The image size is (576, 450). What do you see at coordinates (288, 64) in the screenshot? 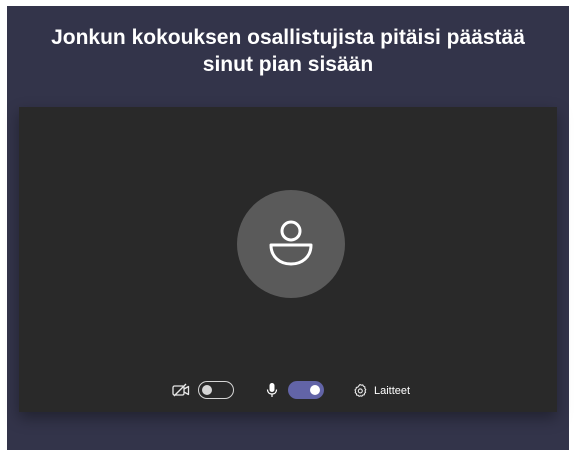
I see `lobby-heading-line-2: sinut pian sisään` at bounding box center [288, 64].